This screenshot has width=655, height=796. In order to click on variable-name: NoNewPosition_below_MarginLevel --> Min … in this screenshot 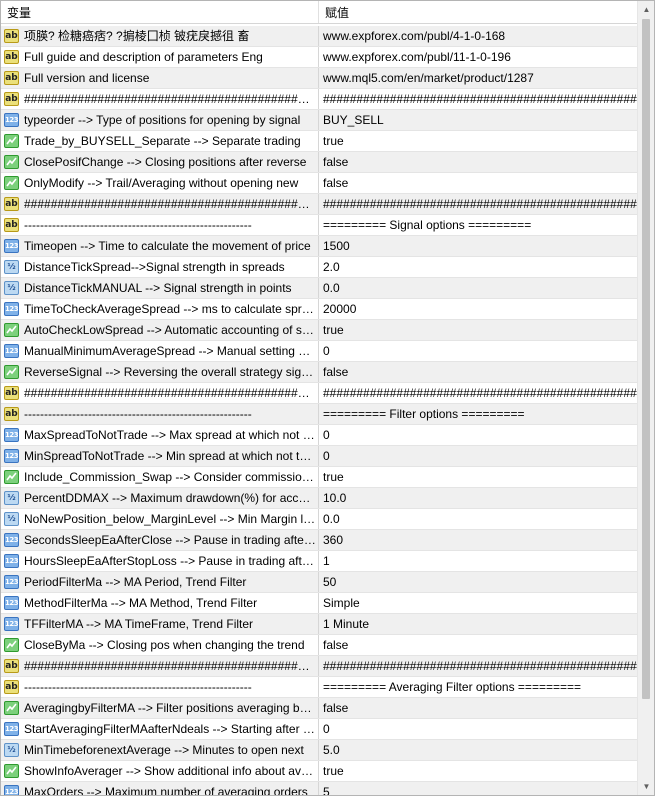, I will do `click(170, 519)`.